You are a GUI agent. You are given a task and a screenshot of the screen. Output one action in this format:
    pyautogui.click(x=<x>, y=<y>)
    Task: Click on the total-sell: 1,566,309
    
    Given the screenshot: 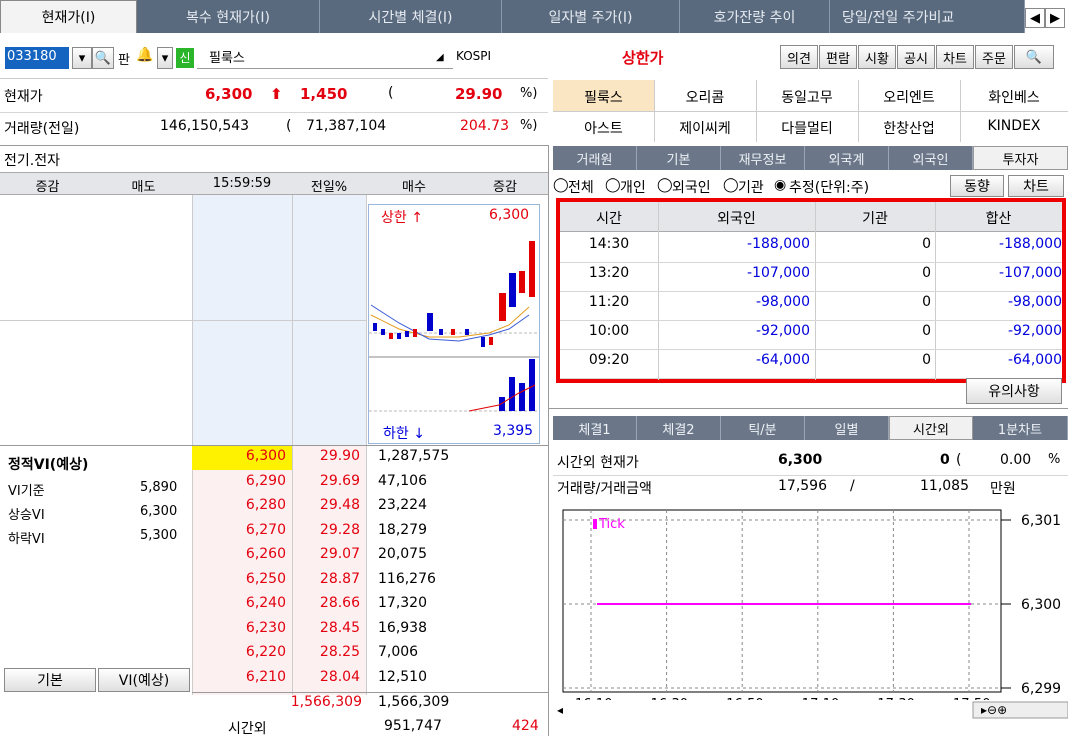 What is the action you would take?
    pyautogui.click(x=326, y=702)
    